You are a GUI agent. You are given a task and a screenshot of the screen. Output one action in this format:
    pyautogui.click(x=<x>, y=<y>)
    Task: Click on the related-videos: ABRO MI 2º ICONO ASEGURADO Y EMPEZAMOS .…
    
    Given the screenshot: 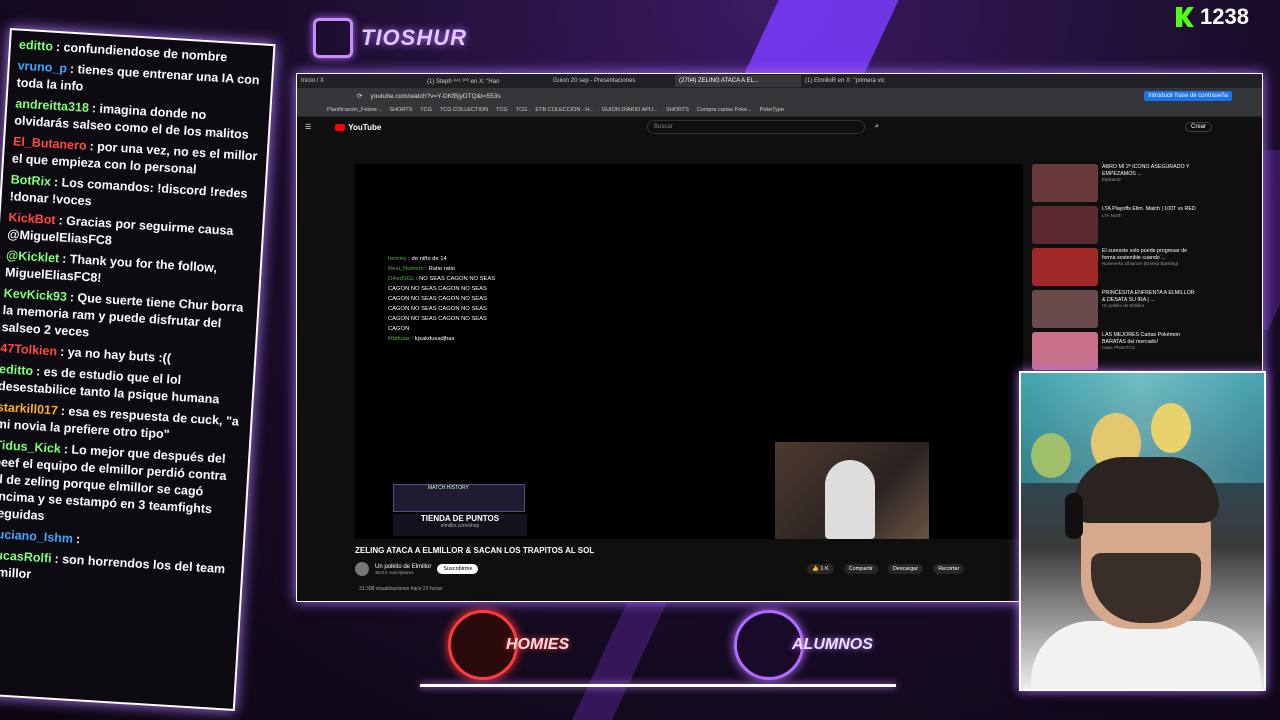 What is the action you would take?
    pyautogui.click(x=1114, y=269)
    